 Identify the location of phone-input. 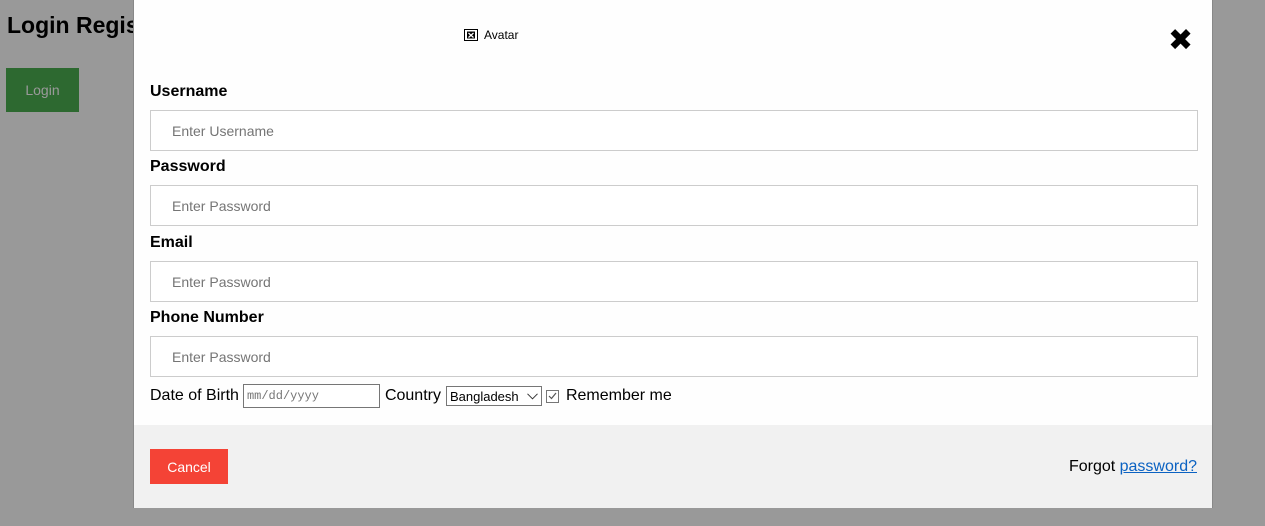
(674, 356).